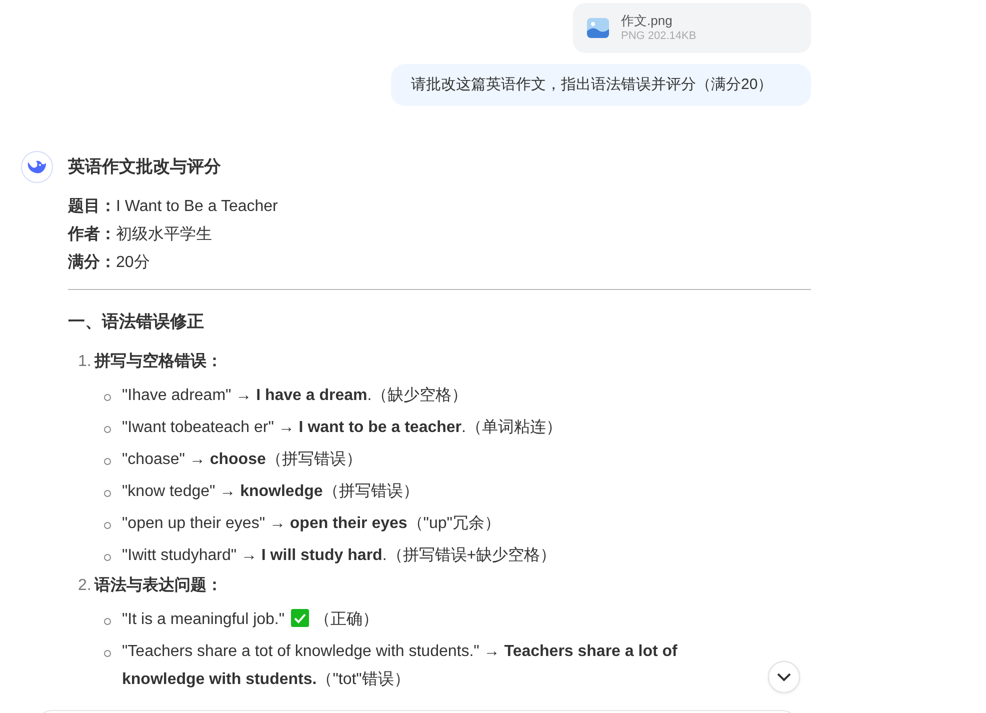  Describe the element at coordinates (92, 262) in the screenshot. I see `meta-label: 满分：` at that location.